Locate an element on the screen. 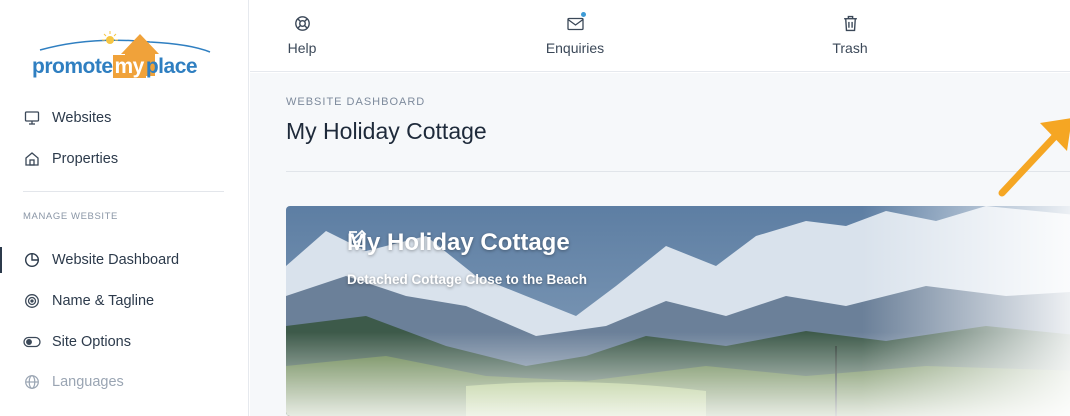 This screenshot has width=1070, height=416. sidebar-item-label: Languages is located at coordinates (88, 382).